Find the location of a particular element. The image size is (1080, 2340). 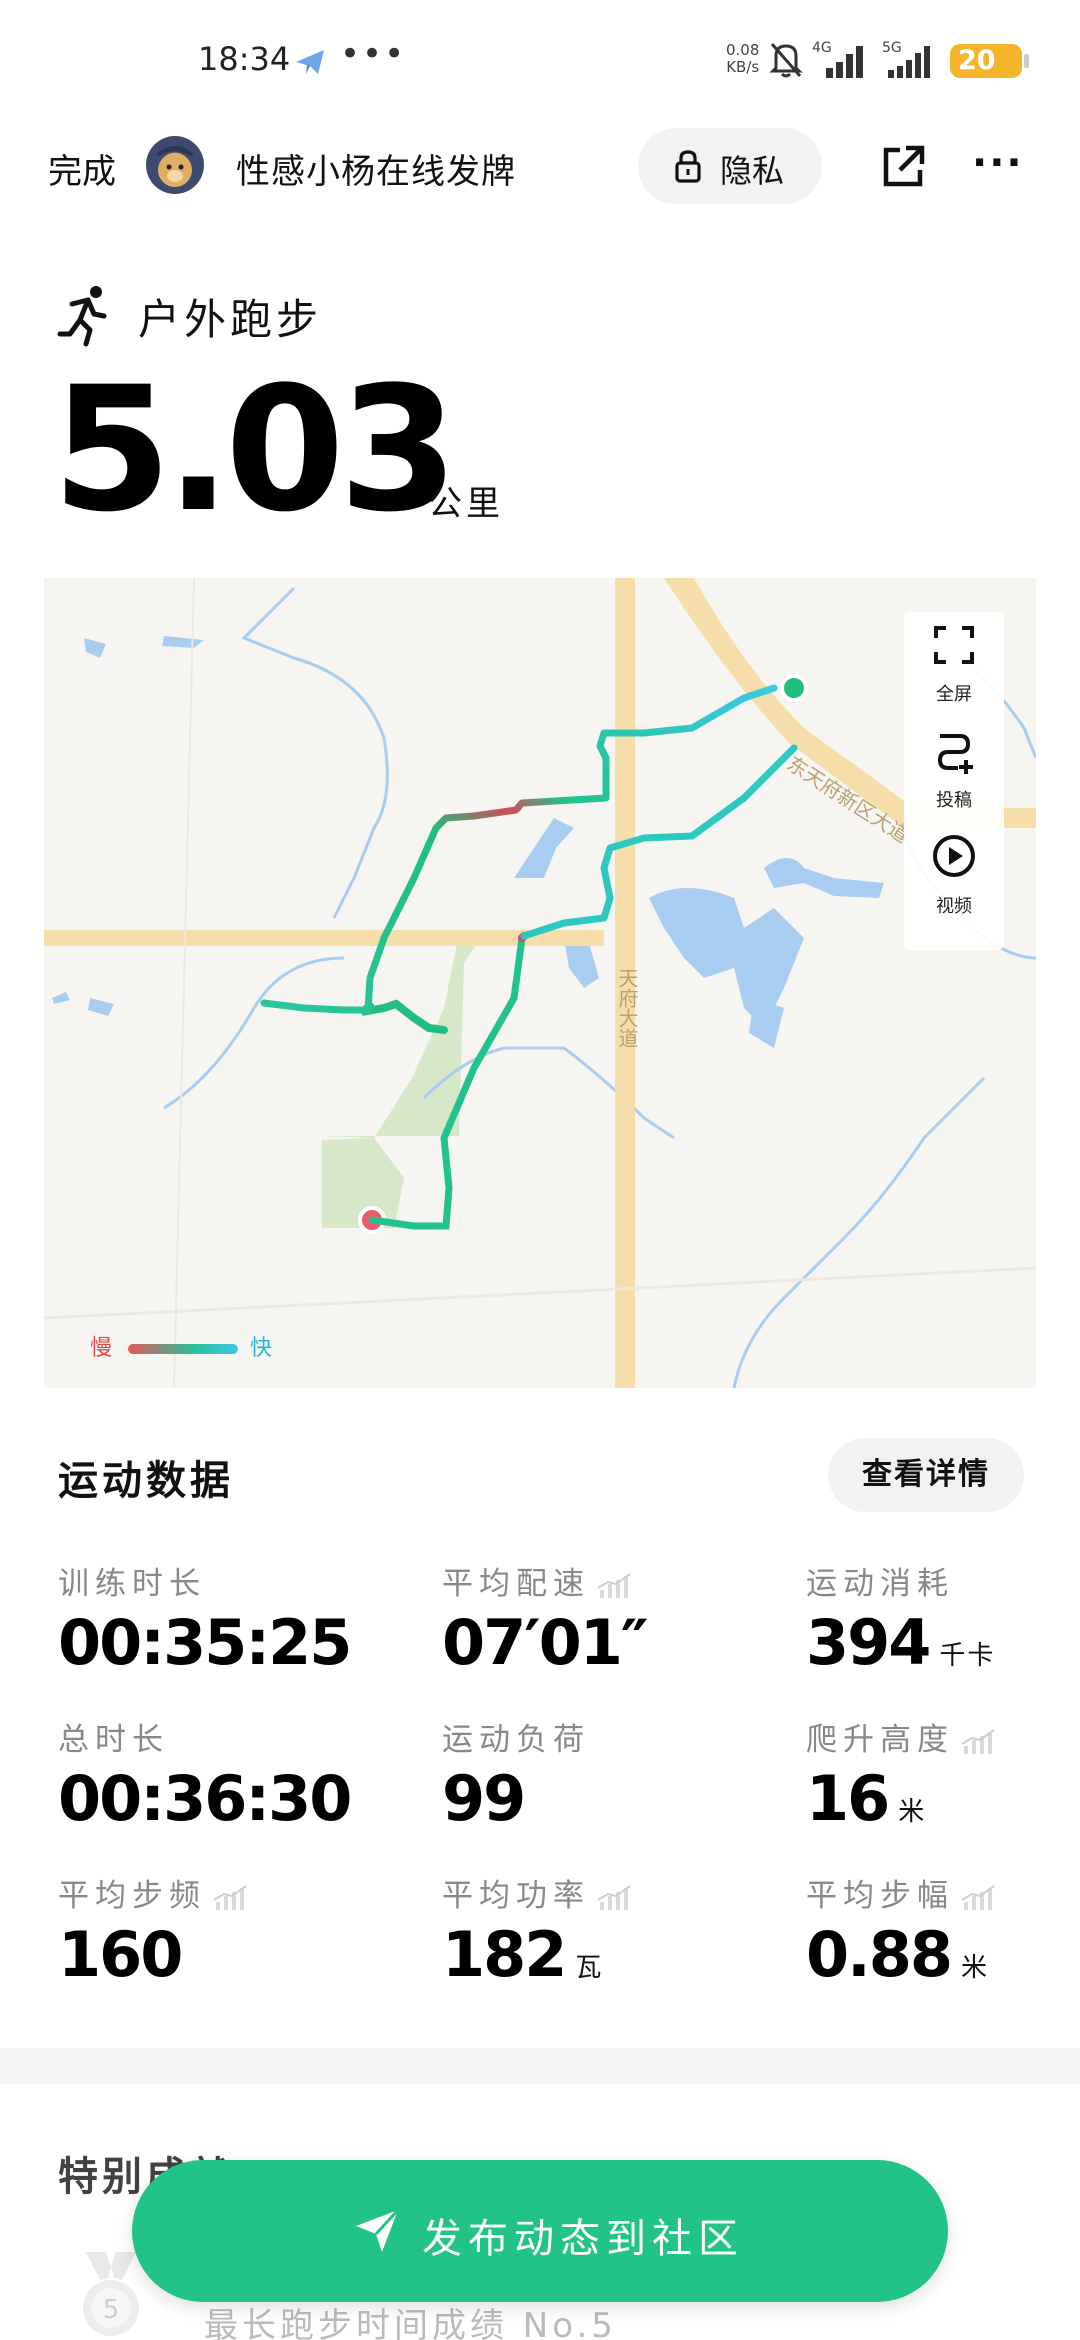

running-icon is located at coordinates (82, 316).